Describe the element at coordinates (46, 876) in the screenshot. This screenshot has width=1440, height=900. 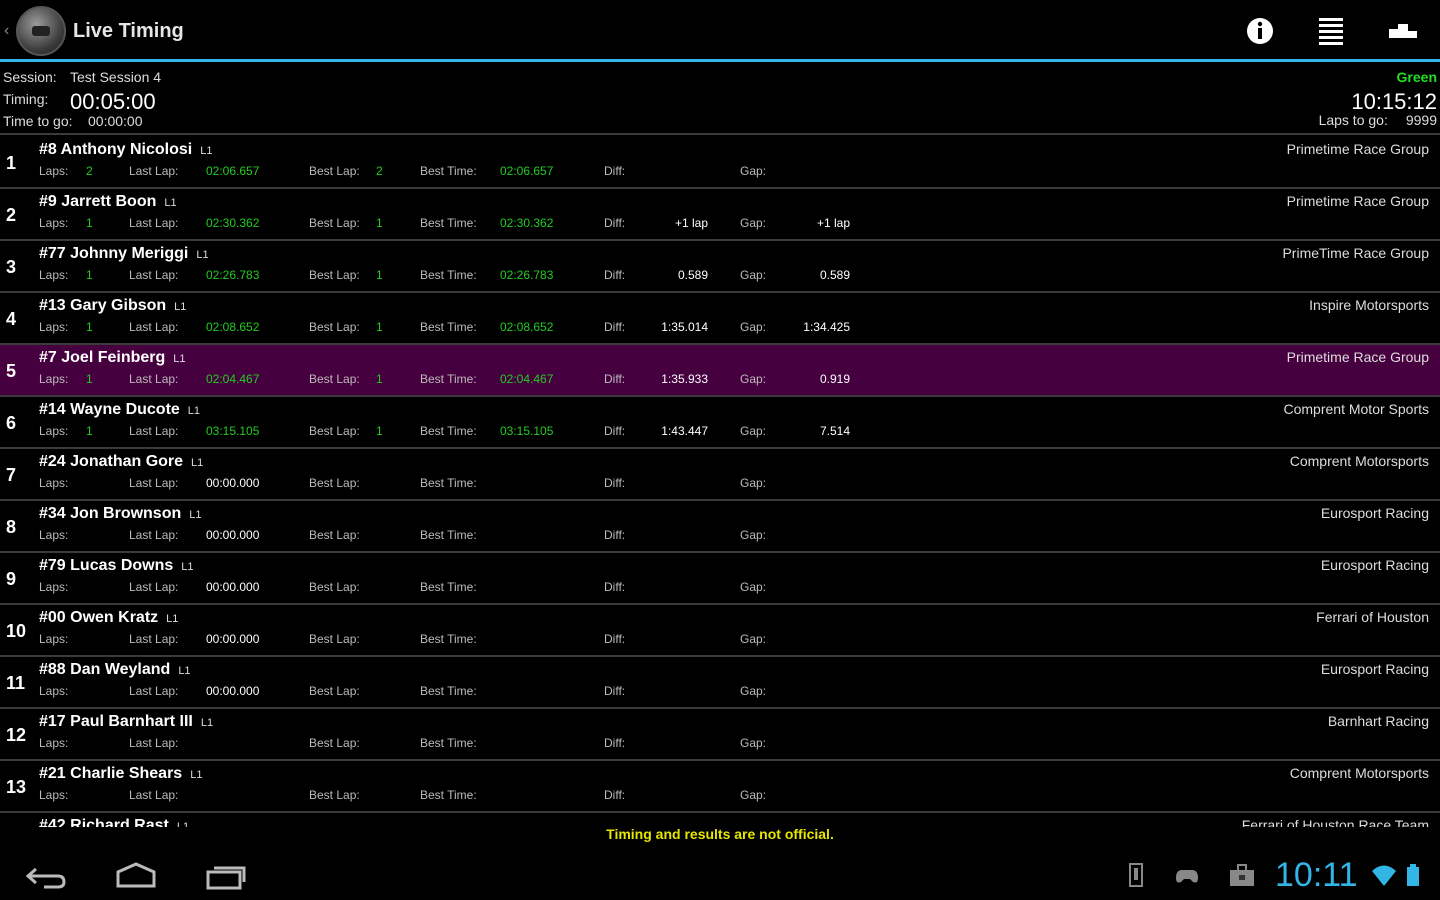
I see `back-icon` at that location.